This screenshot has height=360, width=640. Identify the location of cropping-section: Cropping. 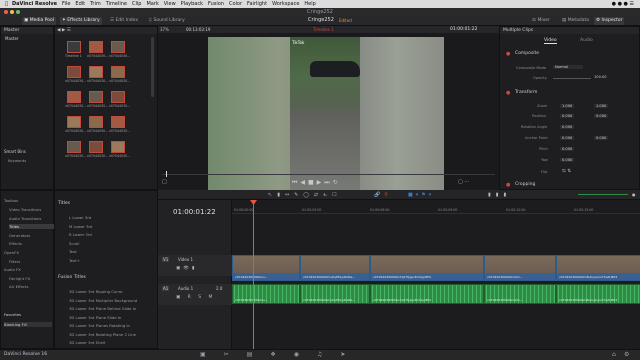
(525, 184).